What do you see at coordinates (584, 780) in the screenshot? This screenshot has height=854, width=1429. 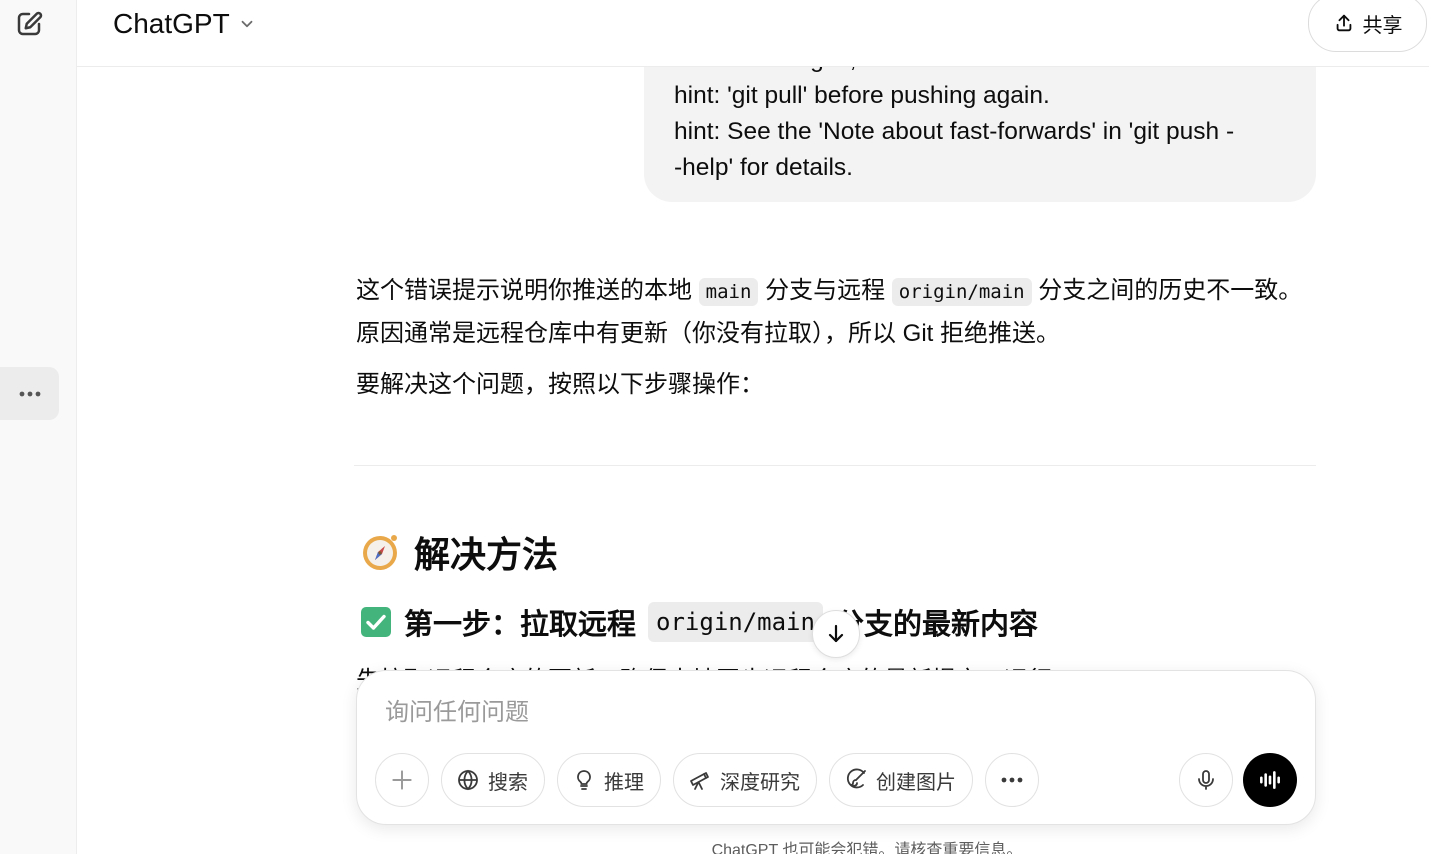 I see `lightbulb-icon` at bounding box center [584, 780].